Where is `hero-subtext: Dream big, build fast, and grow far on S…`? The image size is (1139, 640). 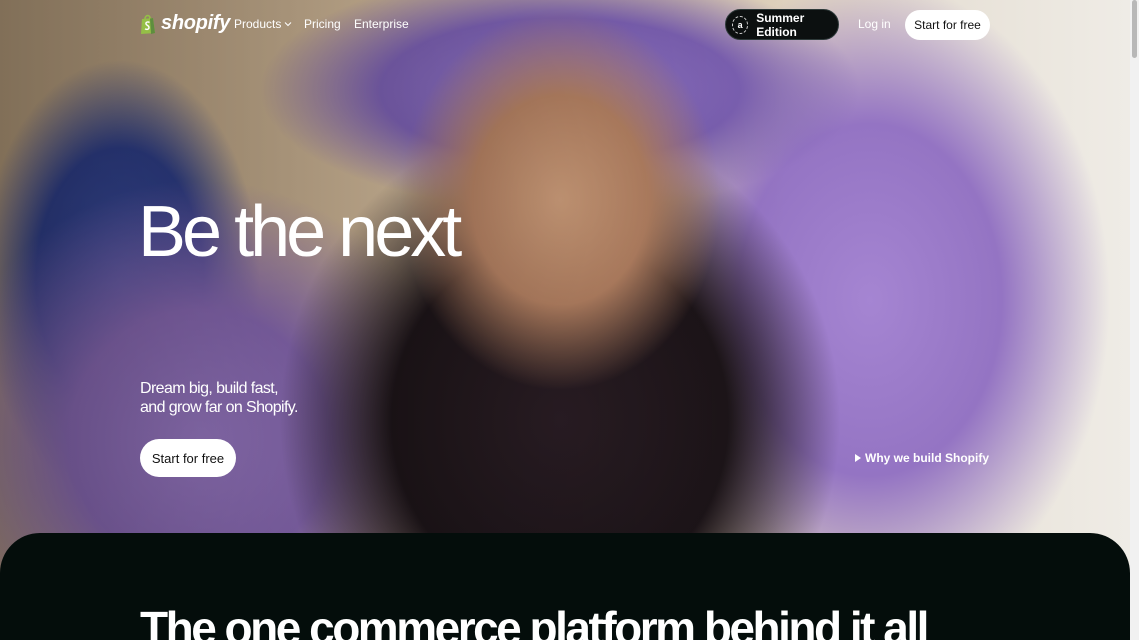
hero-subtext: Dream big, build fast, and grow far on S… is located at coordinates (219, 398).